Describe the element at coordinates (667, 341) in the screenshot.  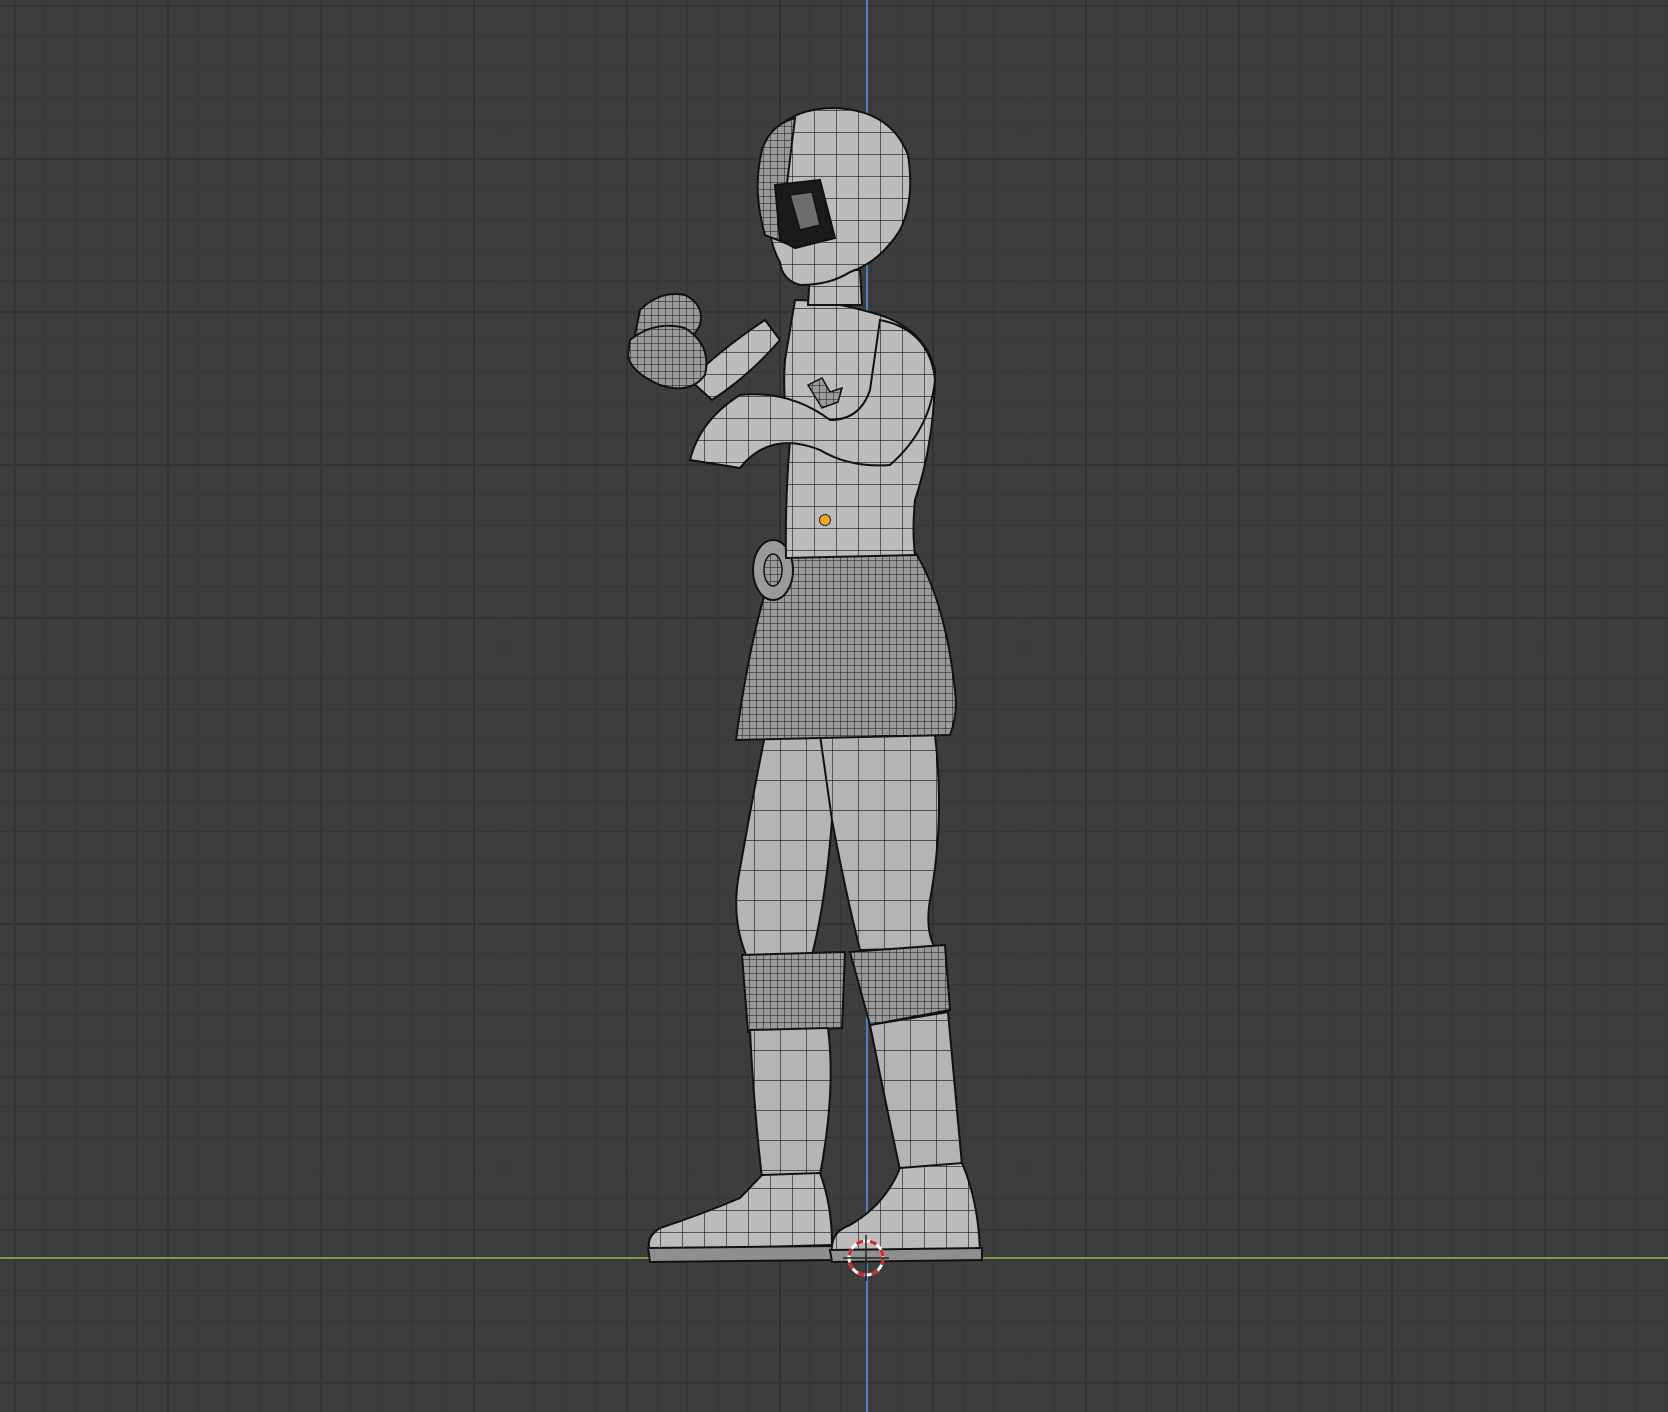
I see `hands` at that location.